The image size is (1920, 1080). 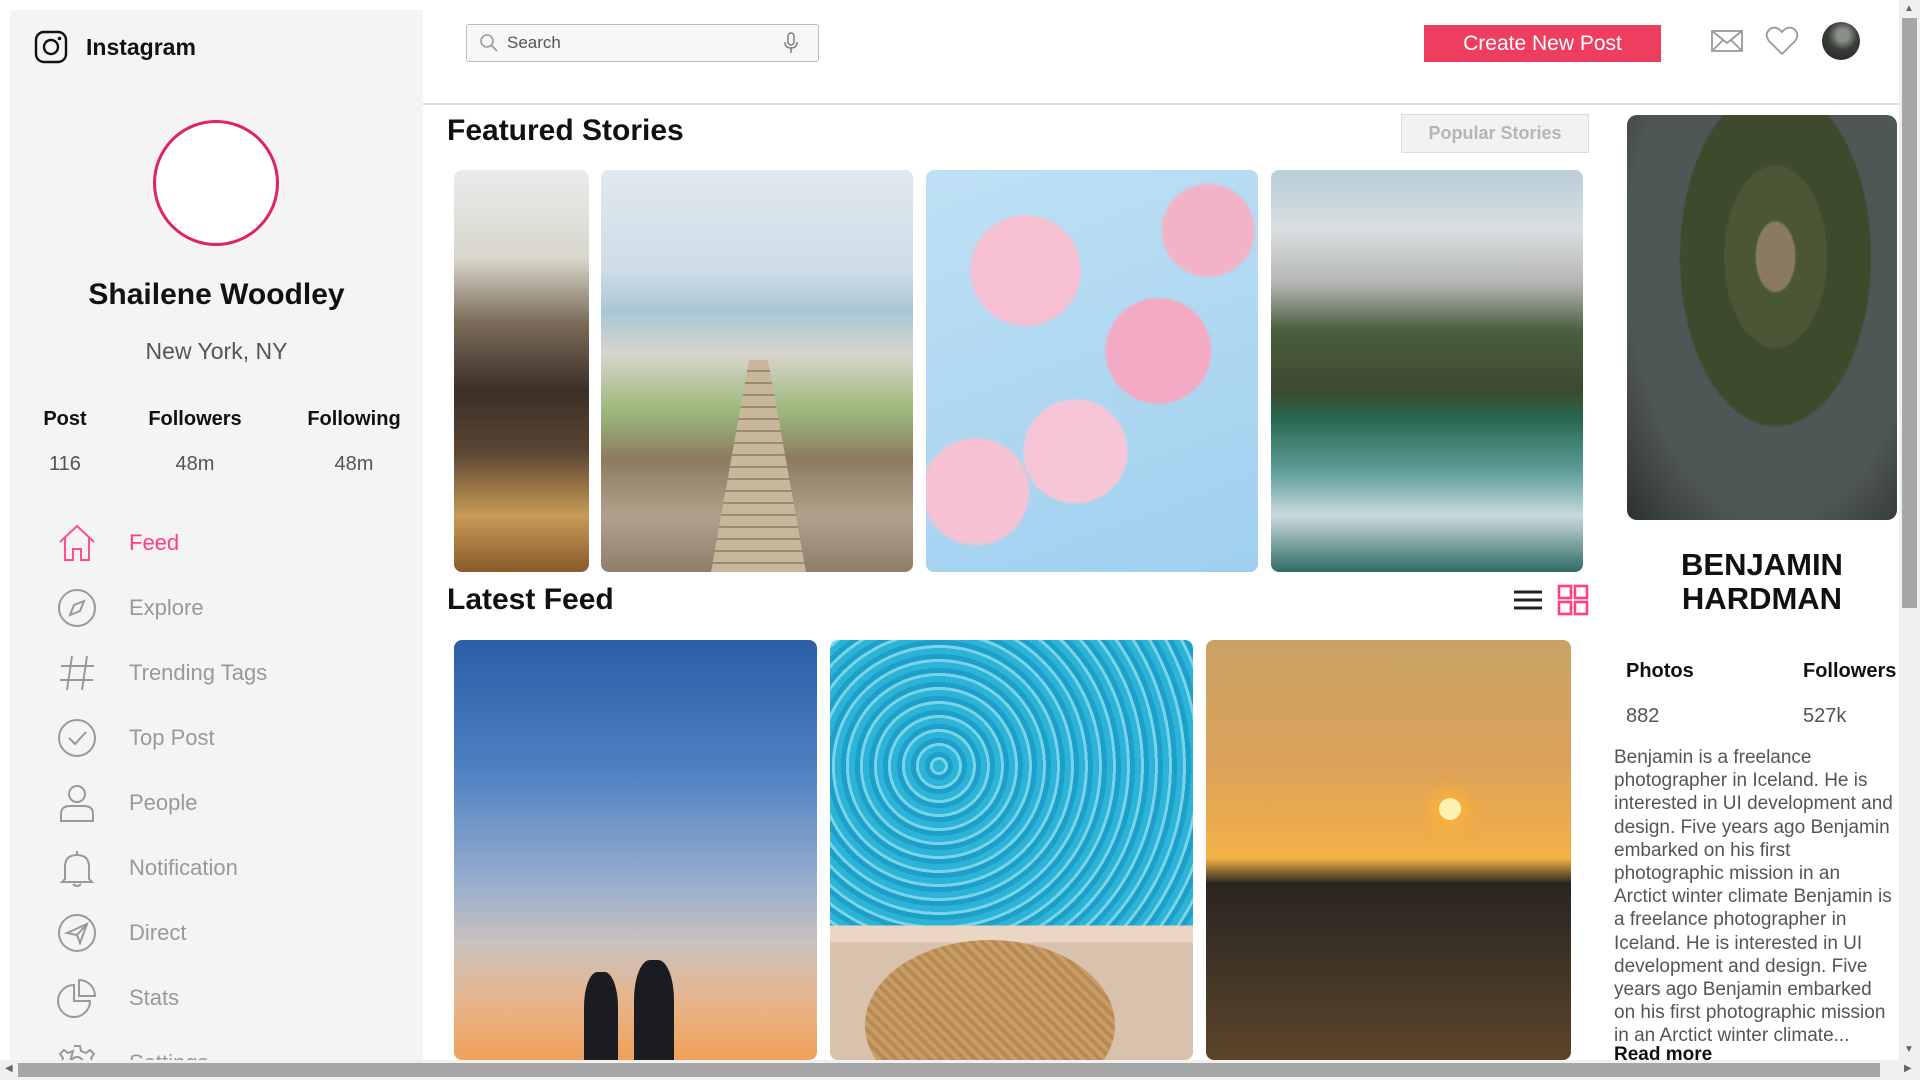 I want to click on nav-item-settings: Settings, so click(x=161, y=1045).